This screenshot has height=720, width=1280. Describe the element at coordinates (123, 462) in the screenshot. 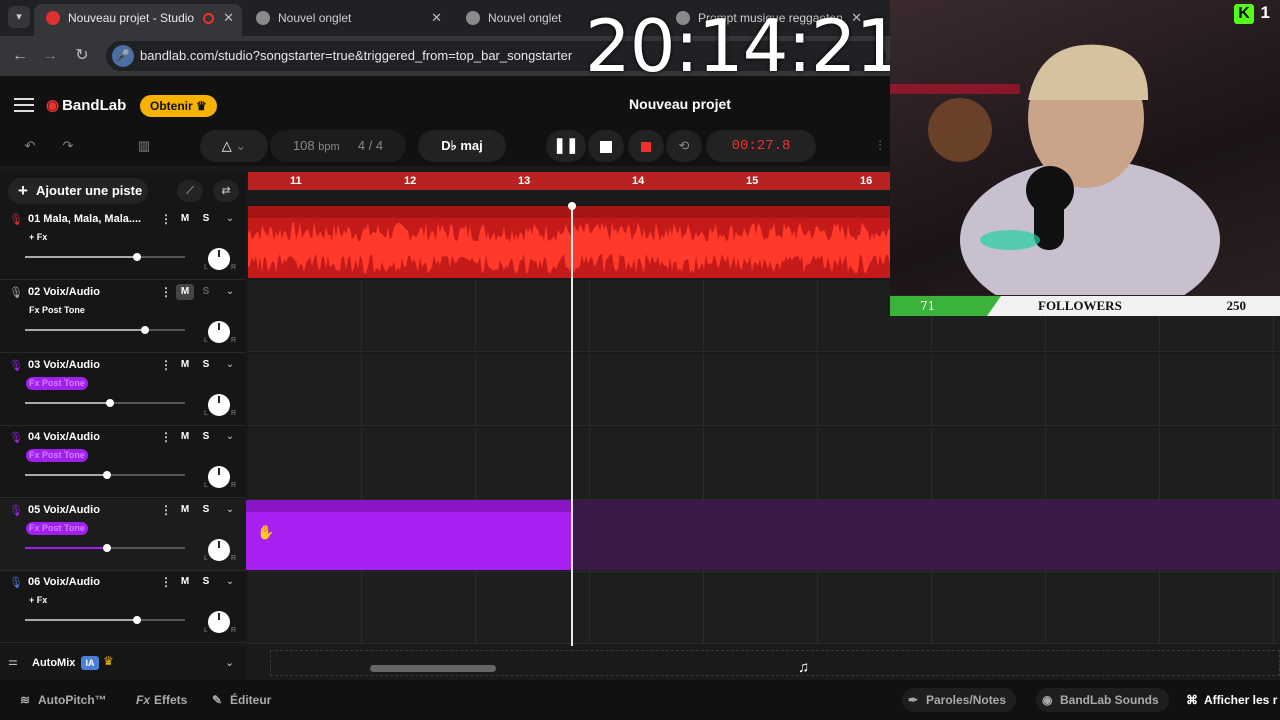

I see `track-header-4: 🎙 04 Voix/Audio Fx Post Tone ⋮ M S ⌄ L R` at that location.